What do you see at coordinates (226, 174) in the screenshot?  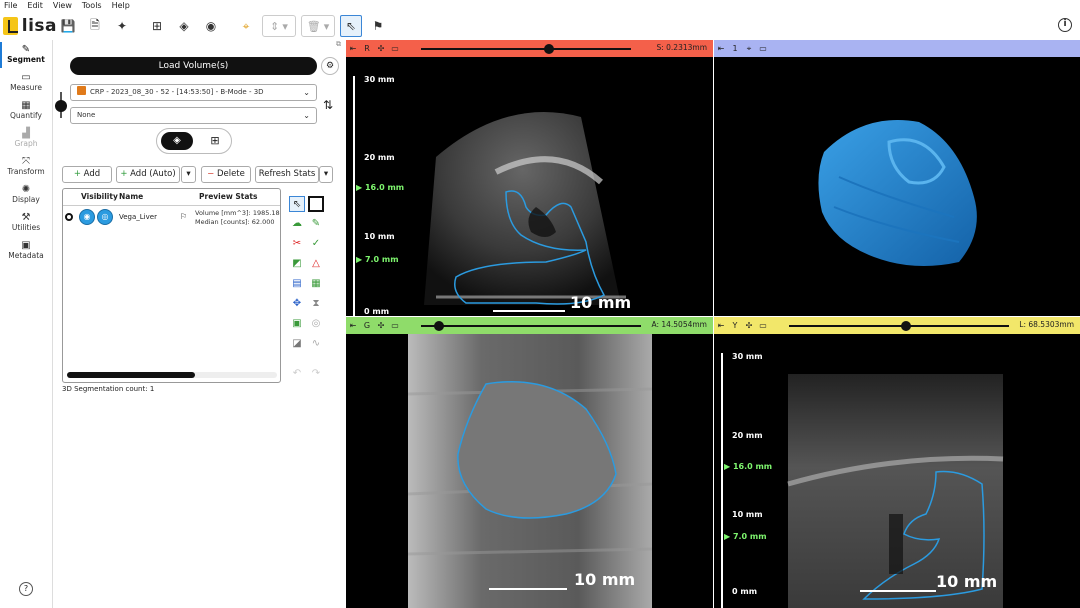 I see `delete-button: − Delete` at bounding box center [226, 174].